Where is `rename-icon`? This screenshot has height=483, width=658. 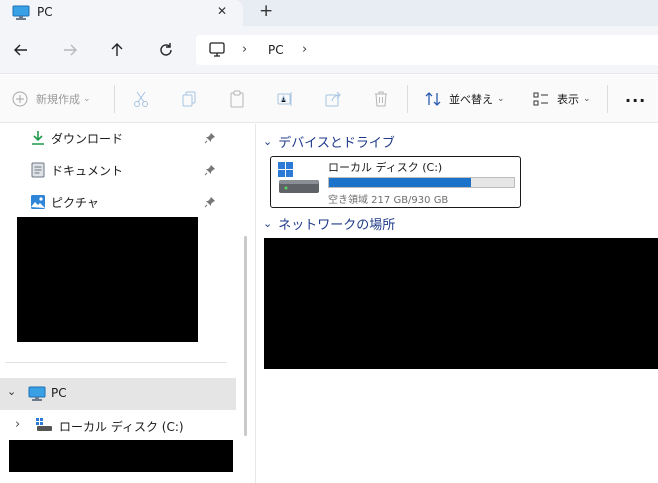
rename-icon is located at coordinates (285, 100).